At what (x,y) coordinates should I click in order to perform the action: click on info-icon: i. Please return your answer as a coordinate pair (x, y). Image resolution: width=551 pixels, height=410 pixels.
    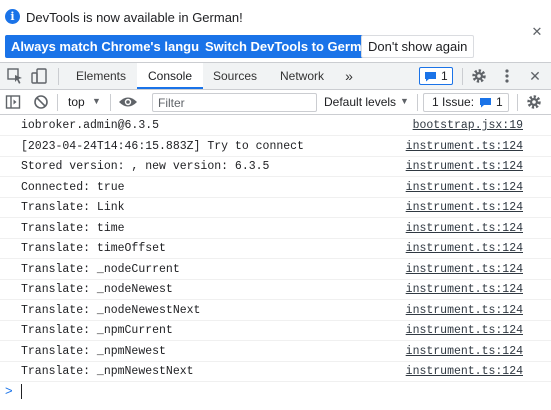
    Looking at the image, I should click on (12, 16).